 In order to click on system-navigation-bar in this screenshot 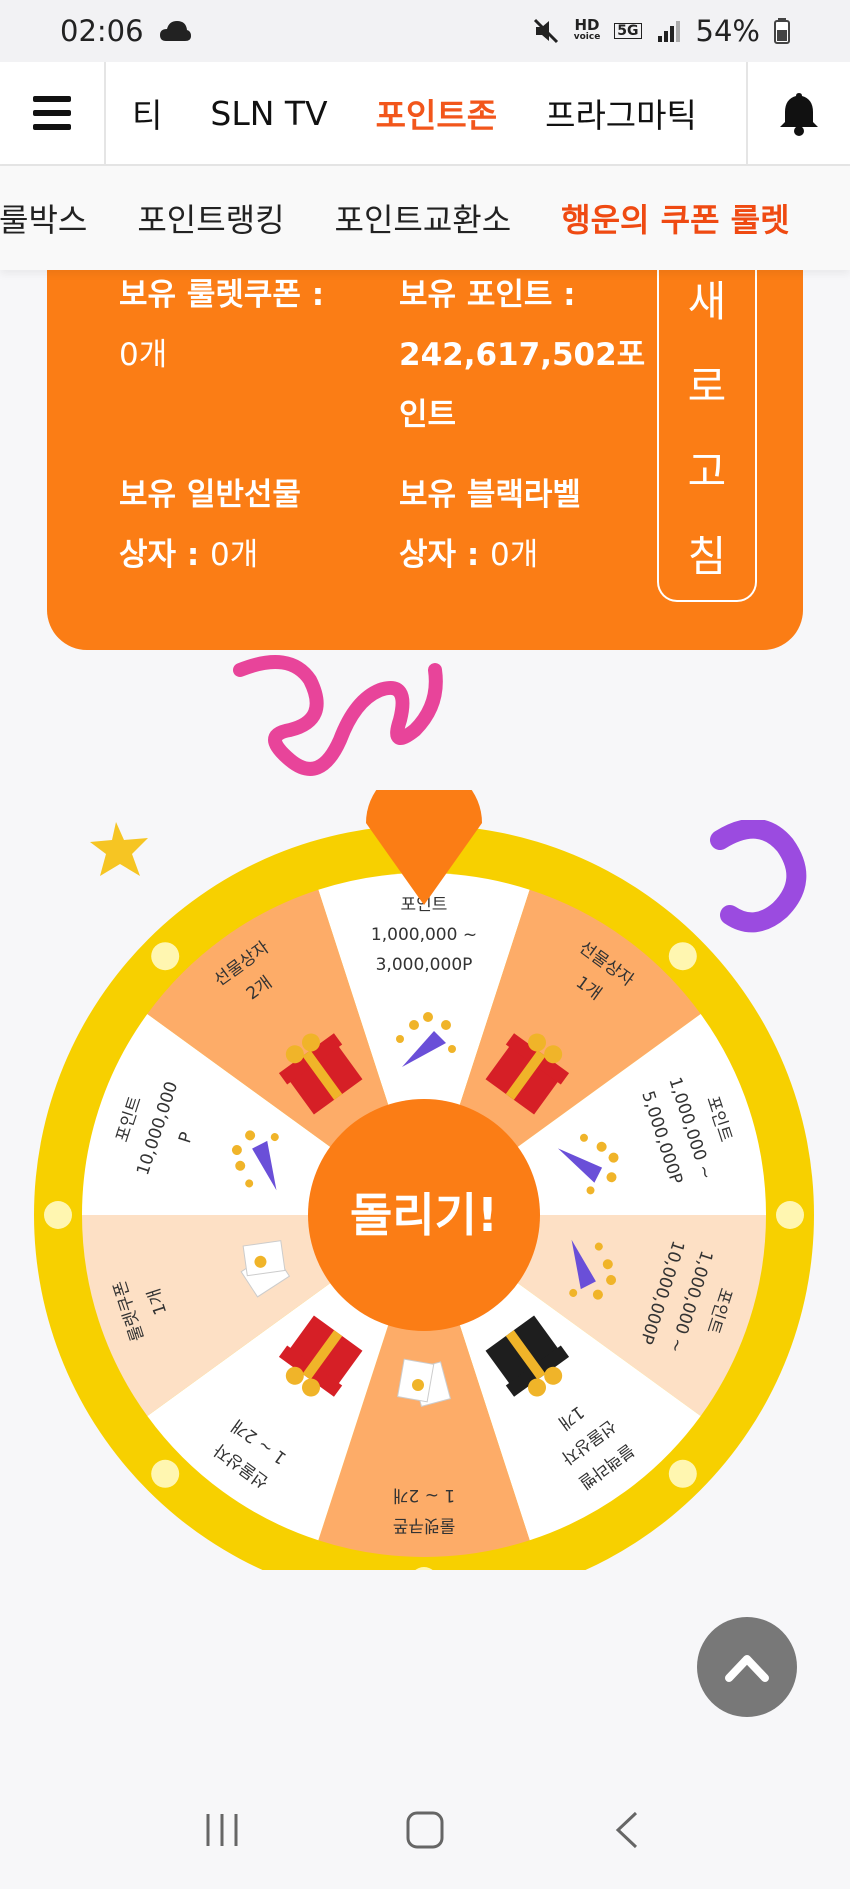, I will do `click(425, 1829)`.